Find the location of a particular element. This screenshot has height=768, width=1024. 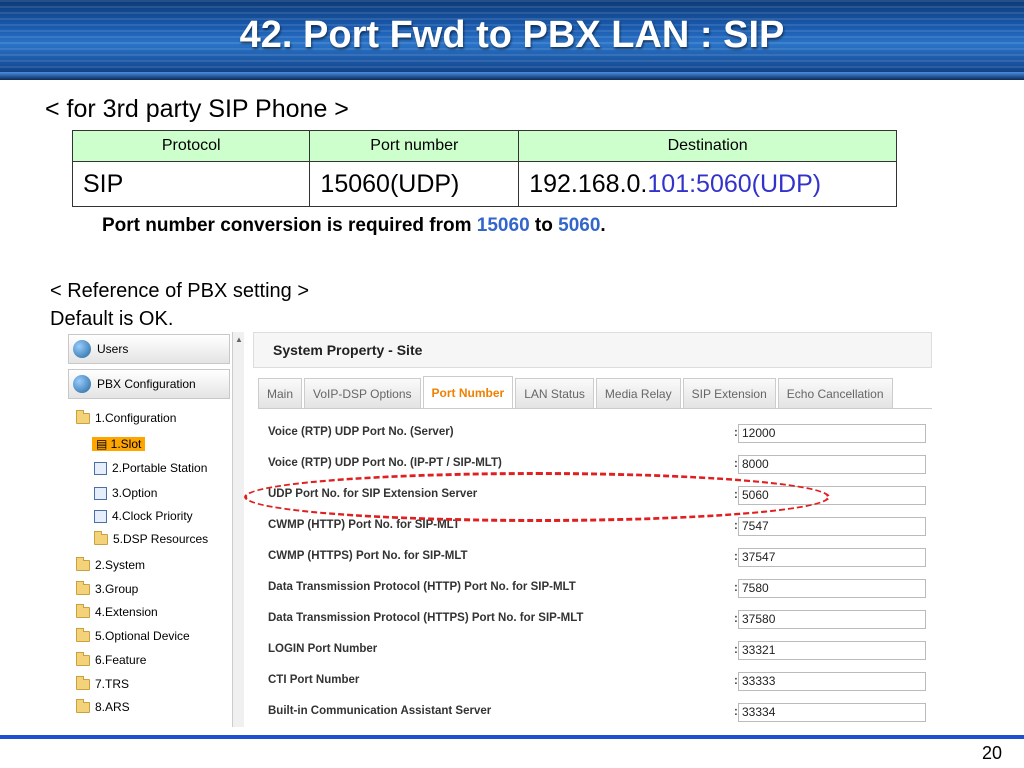

page-number: 20 is located at coordinates (991, 753).